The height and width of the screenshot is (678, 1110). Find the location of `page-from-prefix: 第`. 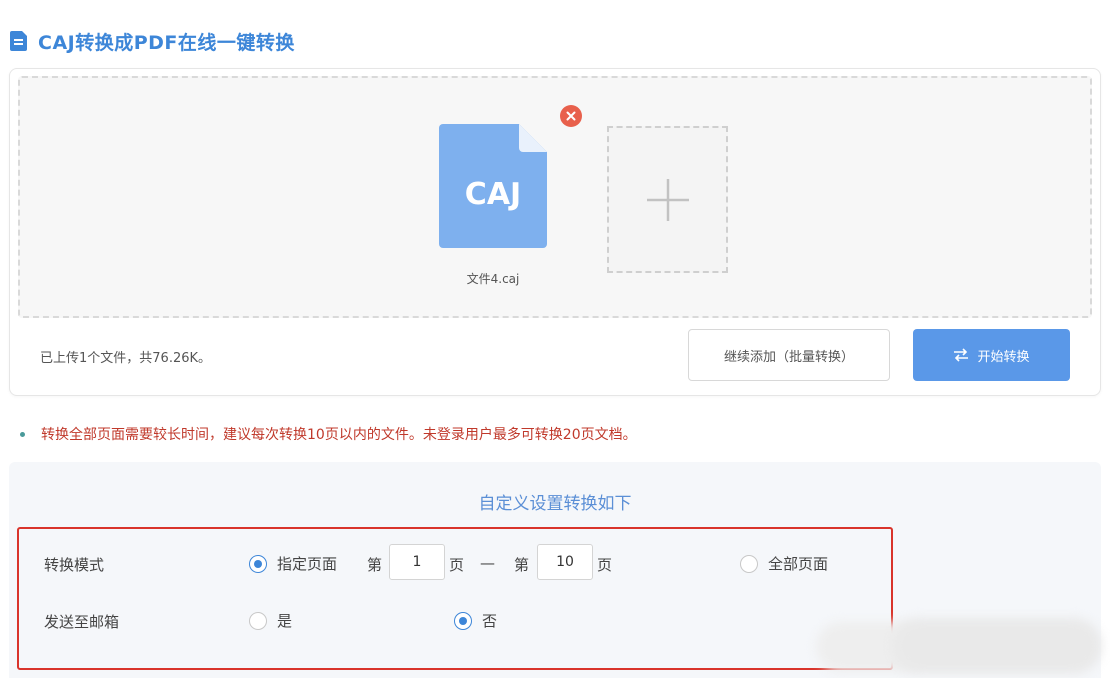

page-from-prefix: 第 is located at coordinates (375, 565).